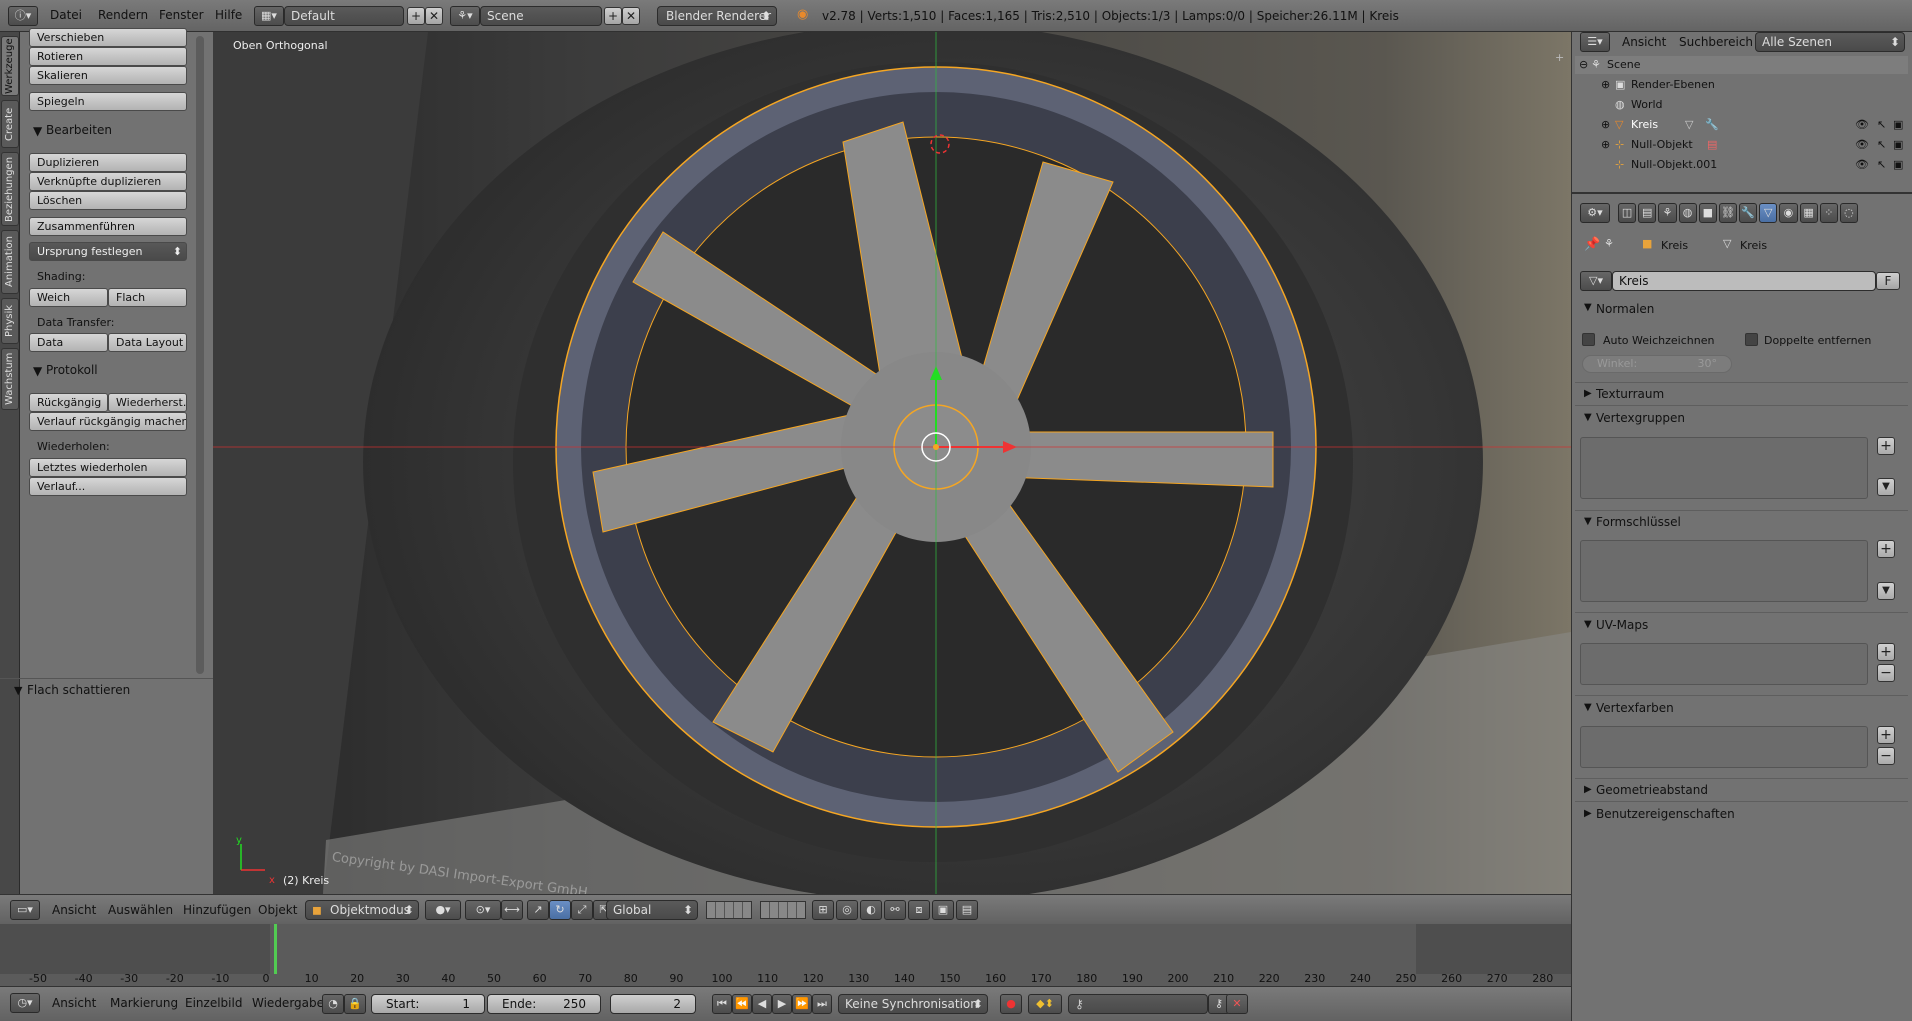  What do you see at coordinates (782, 1004) in the screenshot?
I see `play-icon: ▶` at bounding box center [782, 1004].